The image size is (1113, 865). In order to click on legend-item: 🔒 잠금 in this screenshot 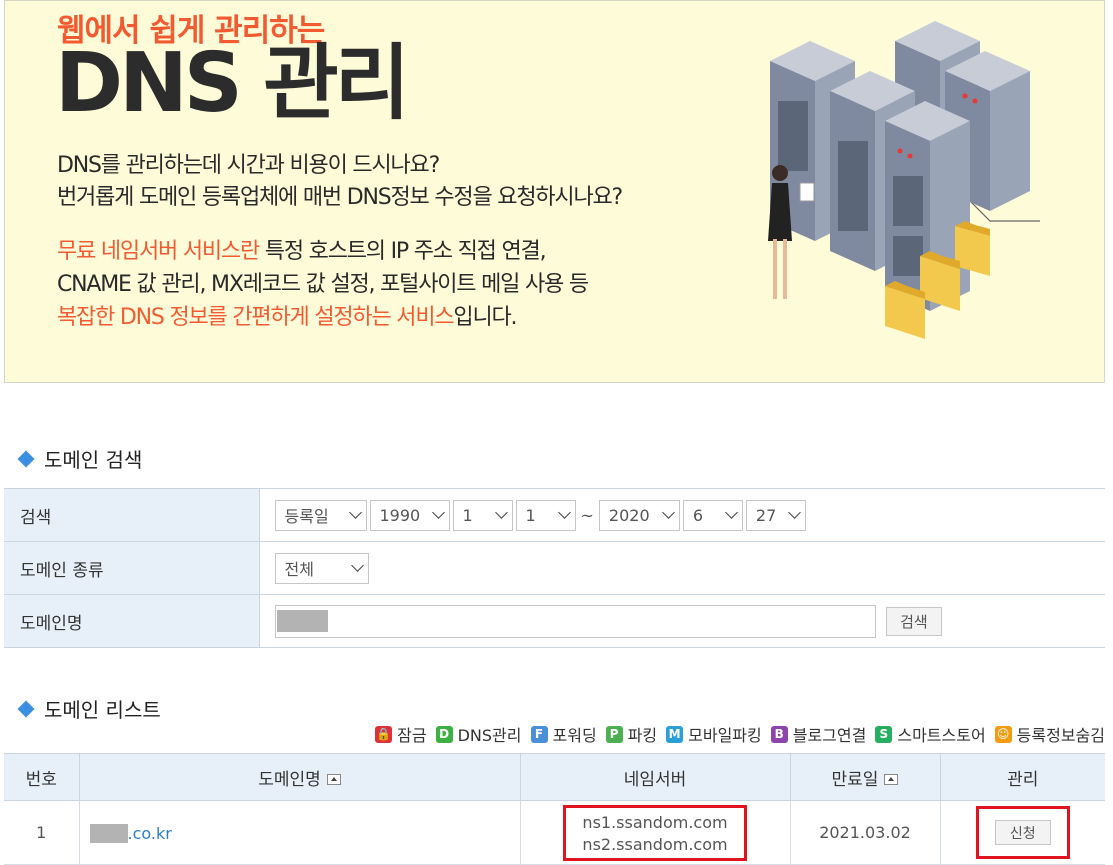, I will do `click(401, 734)`.